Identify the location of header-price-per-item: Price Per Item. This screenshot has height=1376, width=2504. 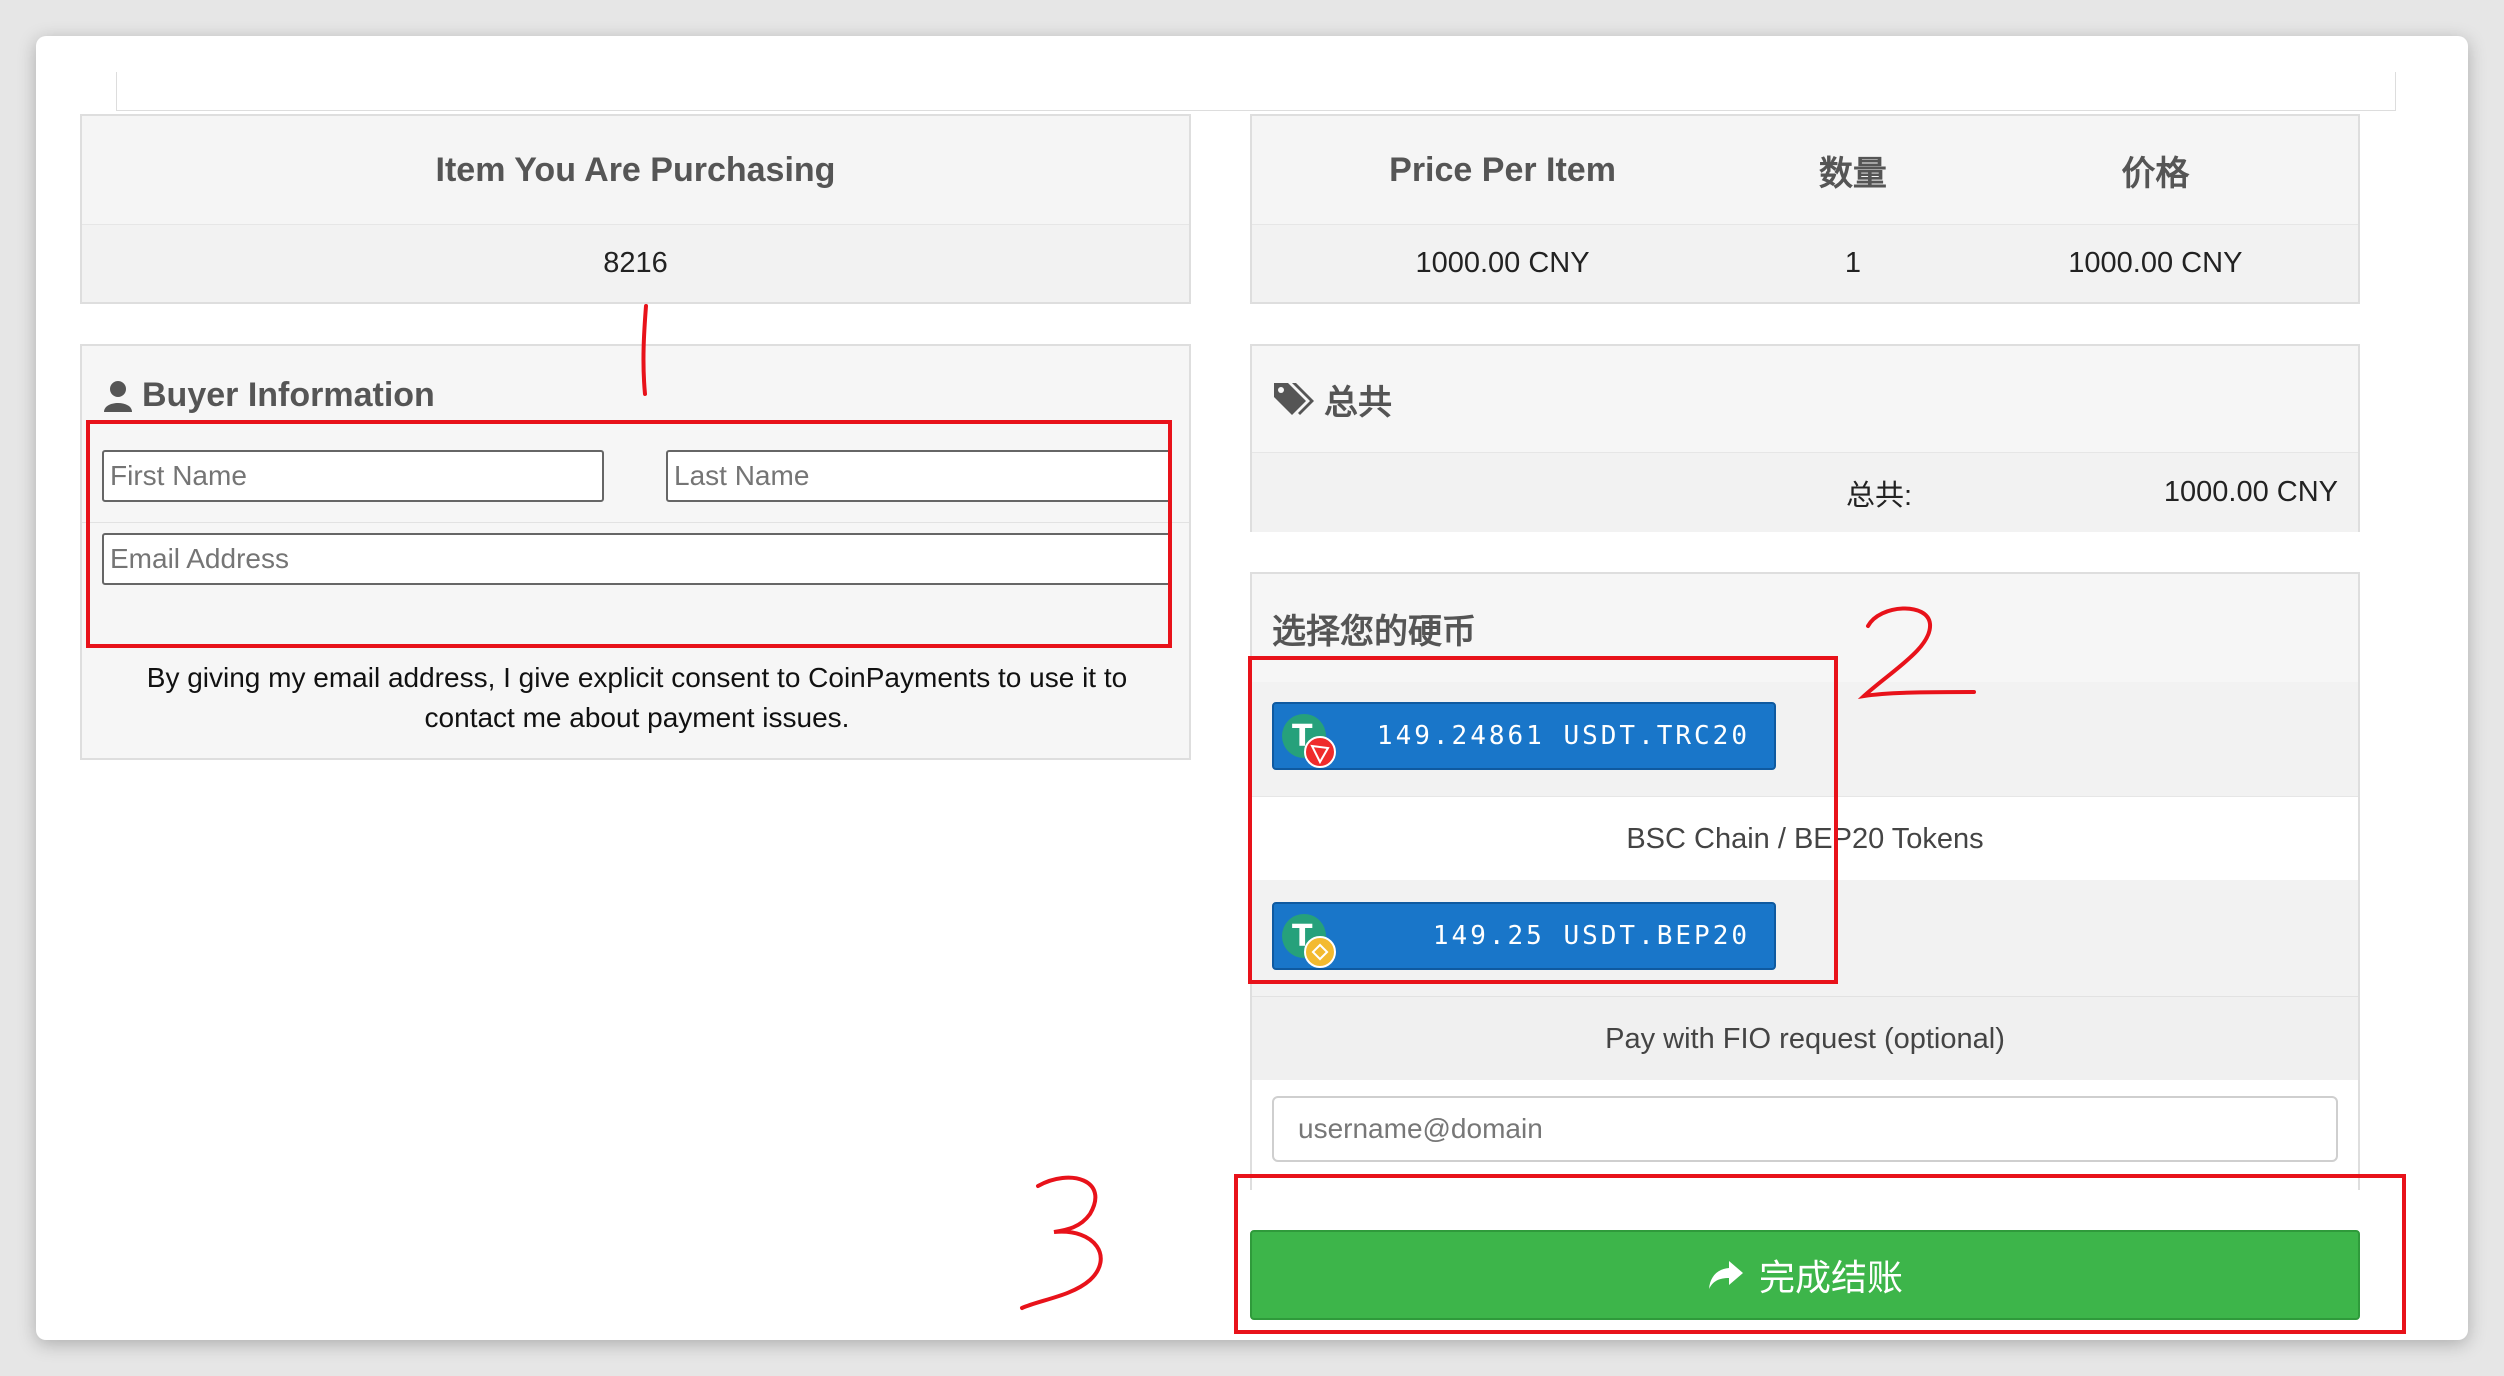
(1502, 169).